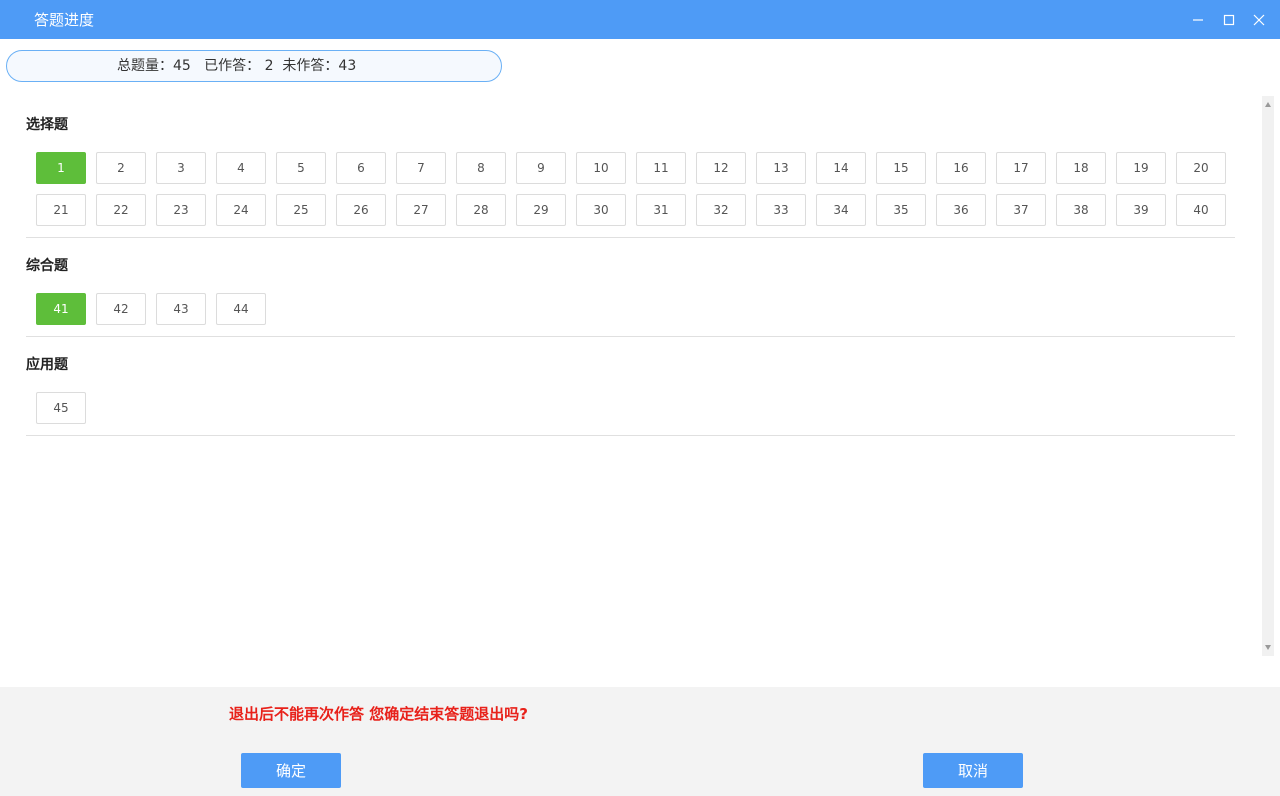 This screenshot has width=1280, height=796. I want to click on scroll-down-icon, so click(1268, 647).